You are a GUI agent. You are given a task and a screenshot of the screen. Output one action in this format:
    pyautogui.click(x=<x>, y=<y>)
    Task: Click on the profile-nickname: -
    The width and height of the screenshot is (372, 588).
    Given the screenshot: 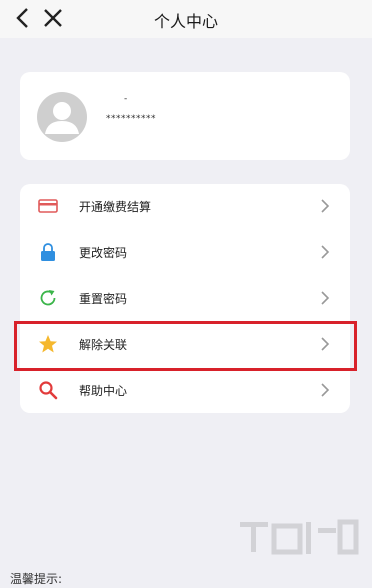 What is the action you would take?
    pyautogui.click(x=126, y=99)
    